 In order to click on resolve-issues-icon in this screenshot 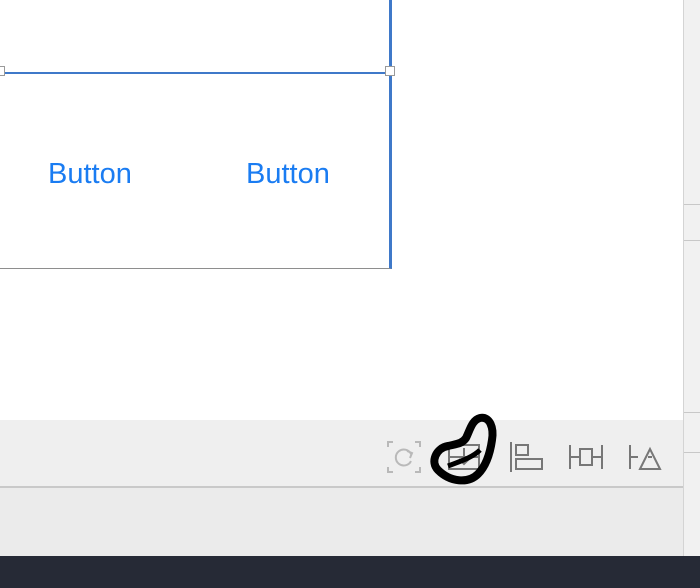, I will do `click(645, 457)`.